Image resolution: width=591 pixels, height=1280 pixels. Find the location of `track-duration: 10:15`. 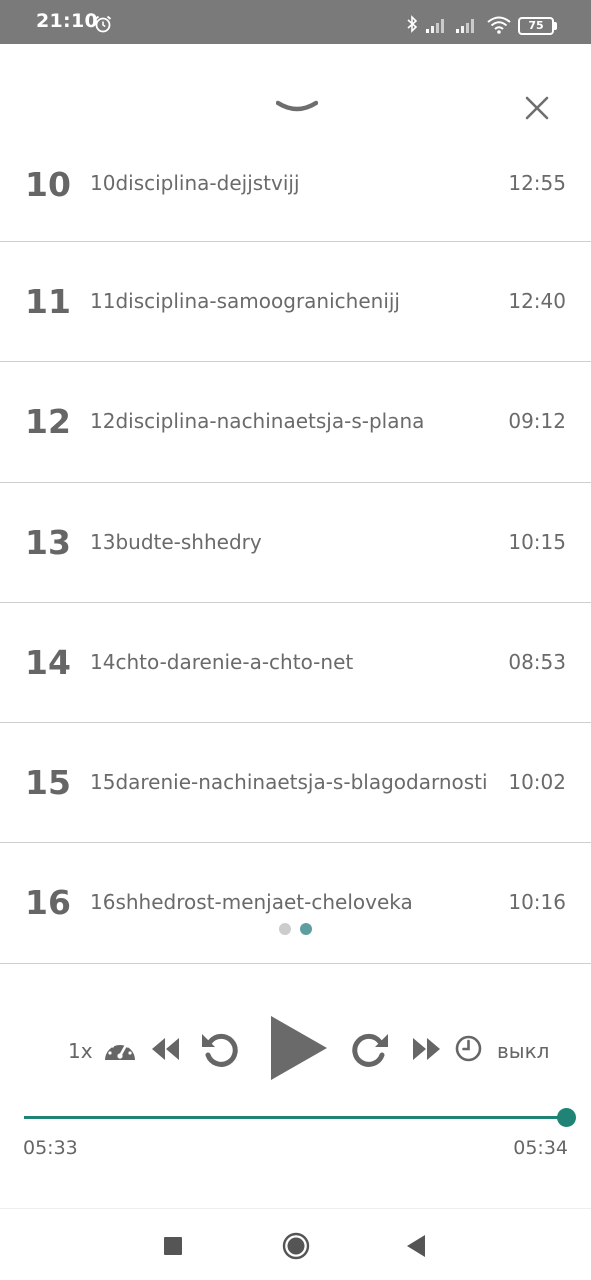

track-duration: 10:15 is located at coordinates (537, 541).